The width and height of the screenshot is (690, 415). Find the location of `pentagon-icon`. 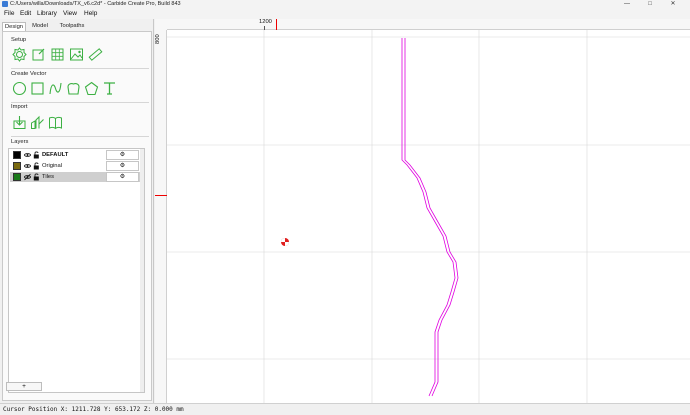

pentagon-icon is located at coordinates (91, 88).